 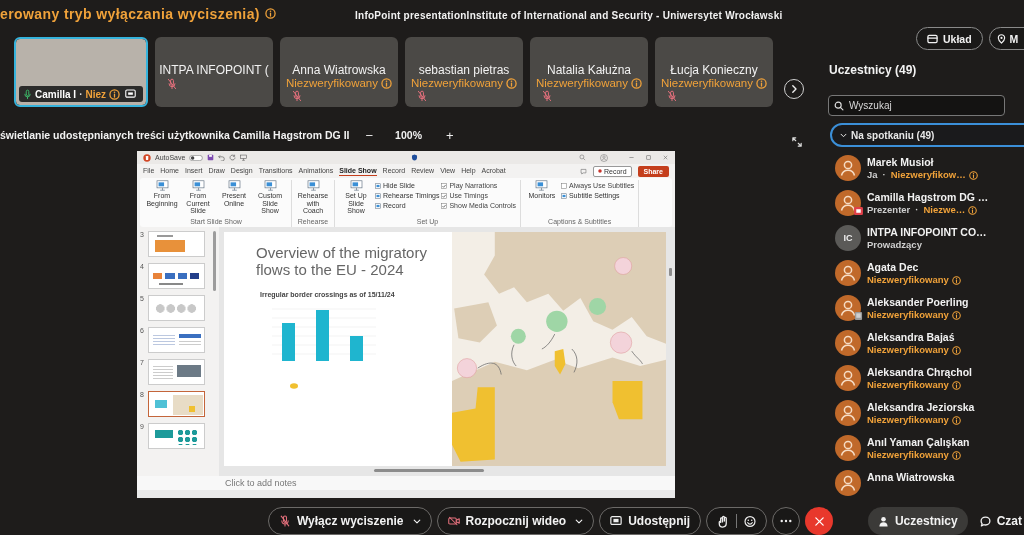 I want to click on start-video-button: Rozpocznij wideo, so click(x=515, y=521).